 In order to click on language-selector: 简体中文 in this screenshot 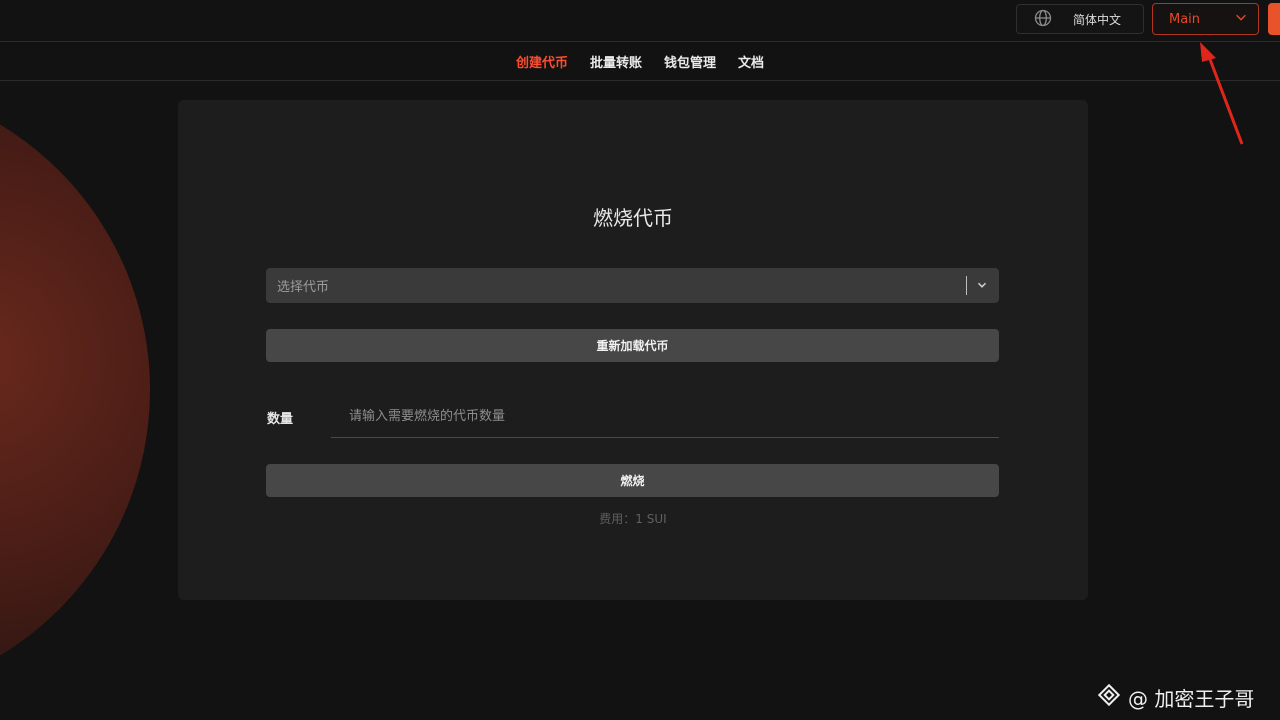, I will do `click(1080, 19)`.